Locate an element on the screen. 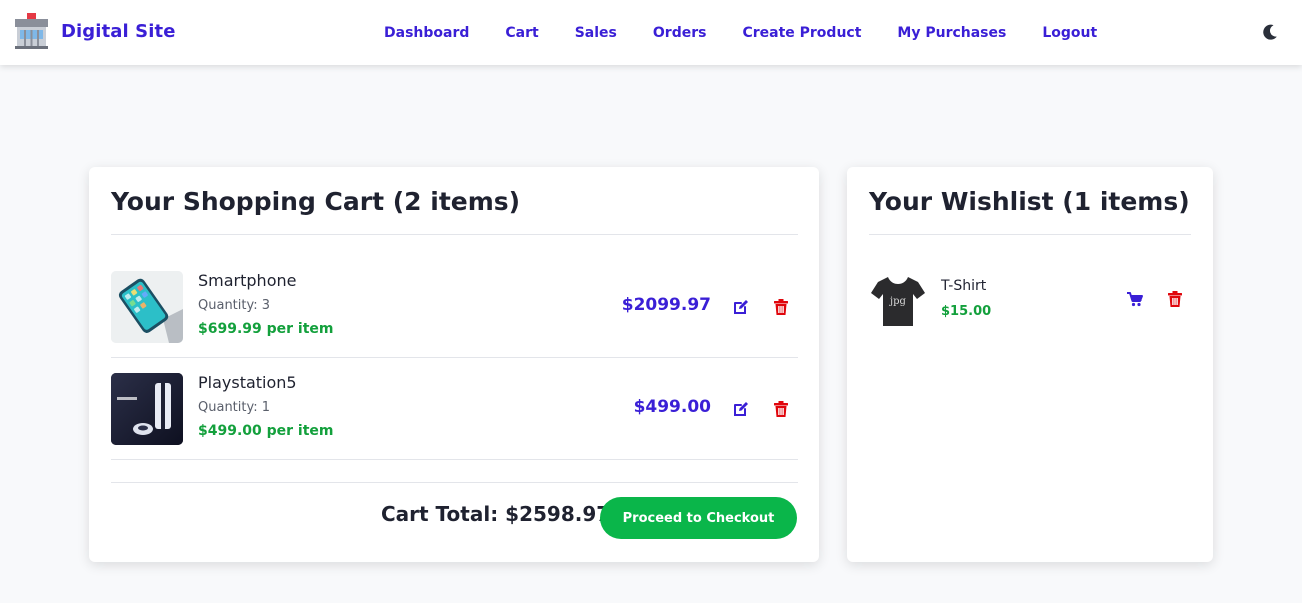 The image size is (1302, 603). cart-item-name: Smartphone is located at coordinates (247, 280).